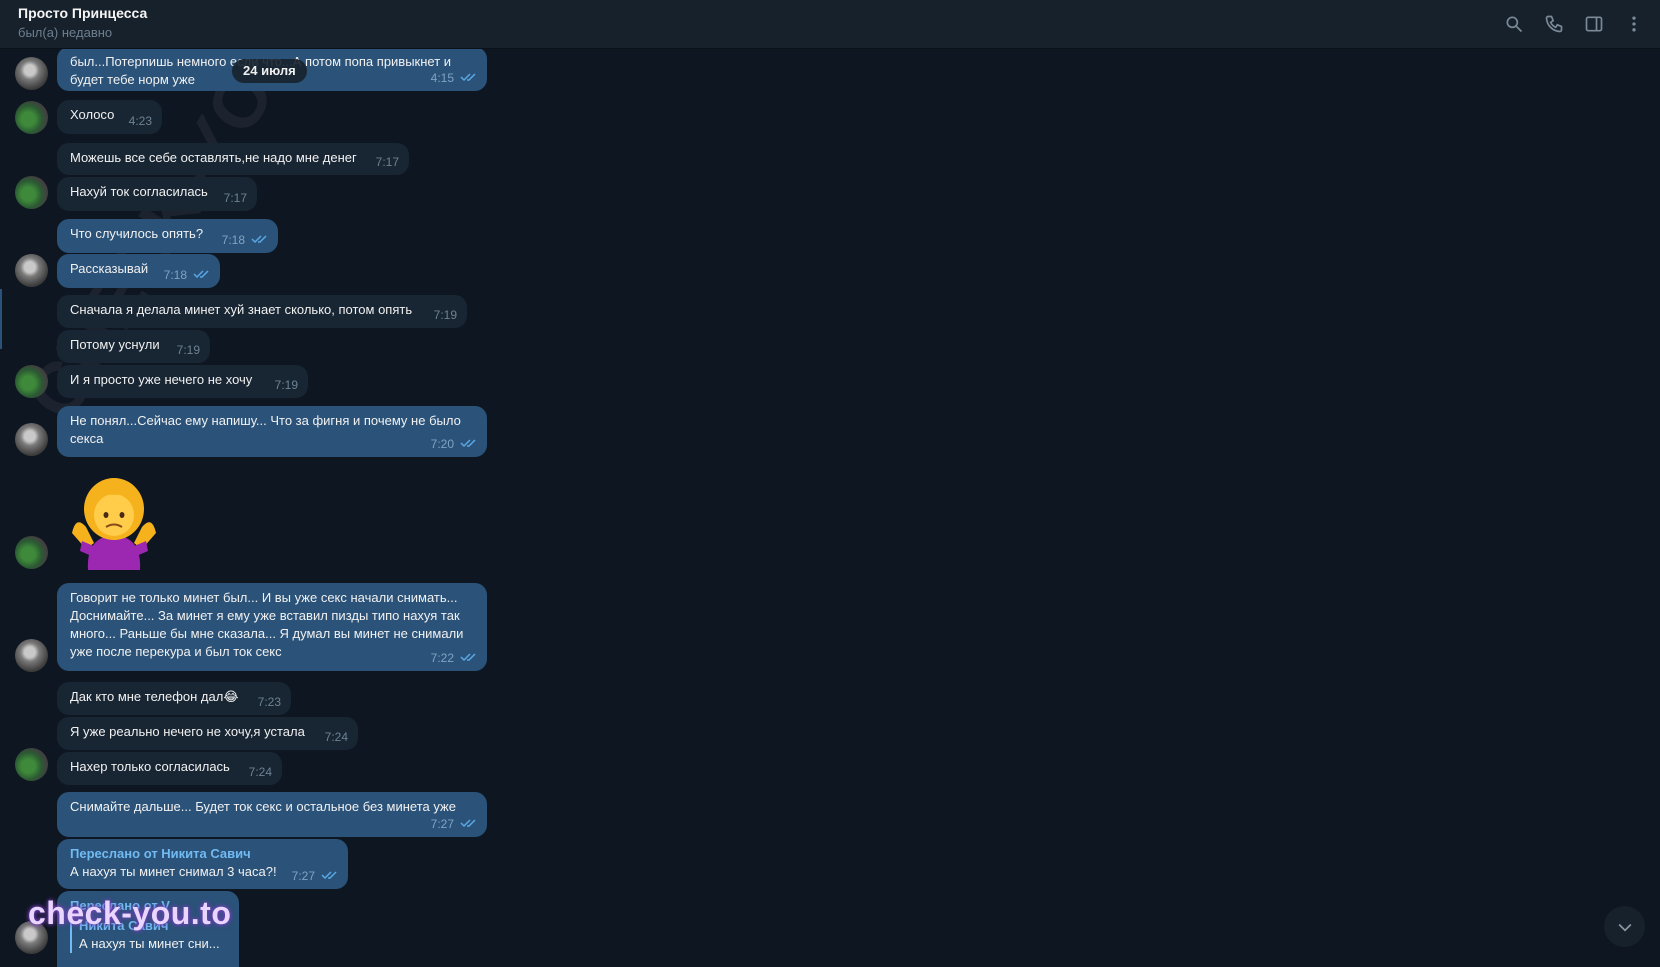  Describe the element at coordinates (139, 191) in the screenshot. I see `message-text: Нахуй ток согласилась` at that location.